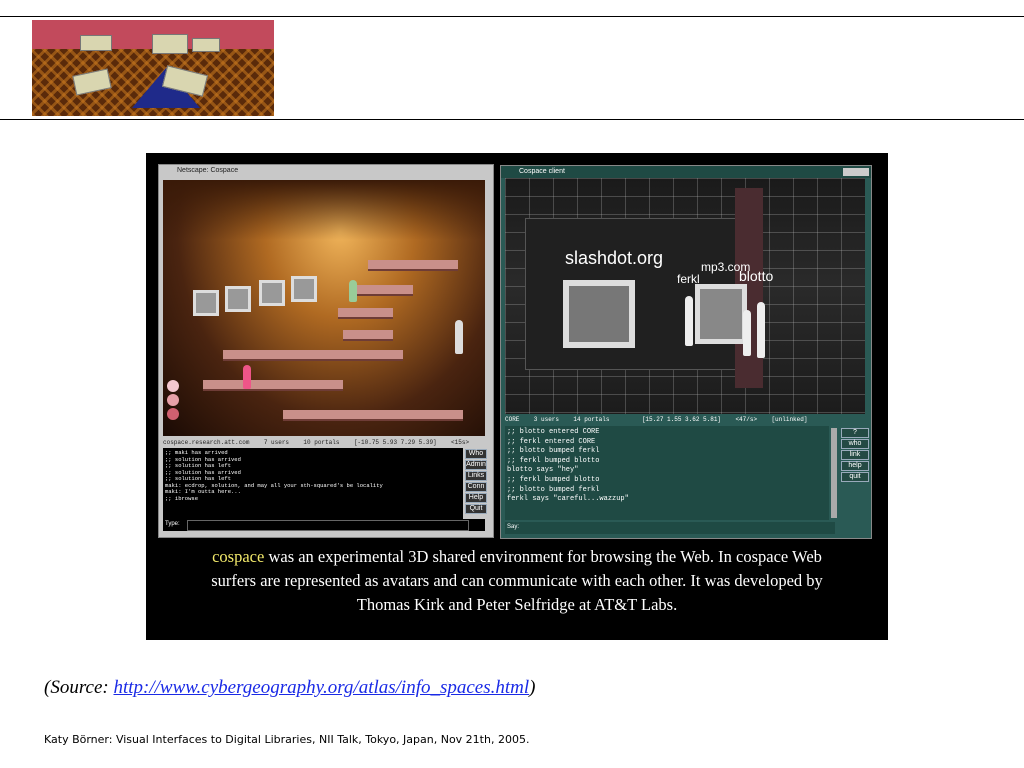 The width and height of the screenshot is (1024, 768). Describe the element at coordinates (532, 687) in the screenshot. I see `source-suffix: )` at that location.